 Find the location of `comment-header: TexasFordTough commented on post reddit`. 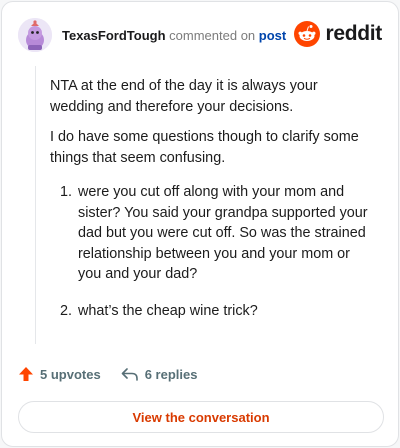

comment-header: TexasFordTough commented on post reddit is located at coordinates (200, 35).